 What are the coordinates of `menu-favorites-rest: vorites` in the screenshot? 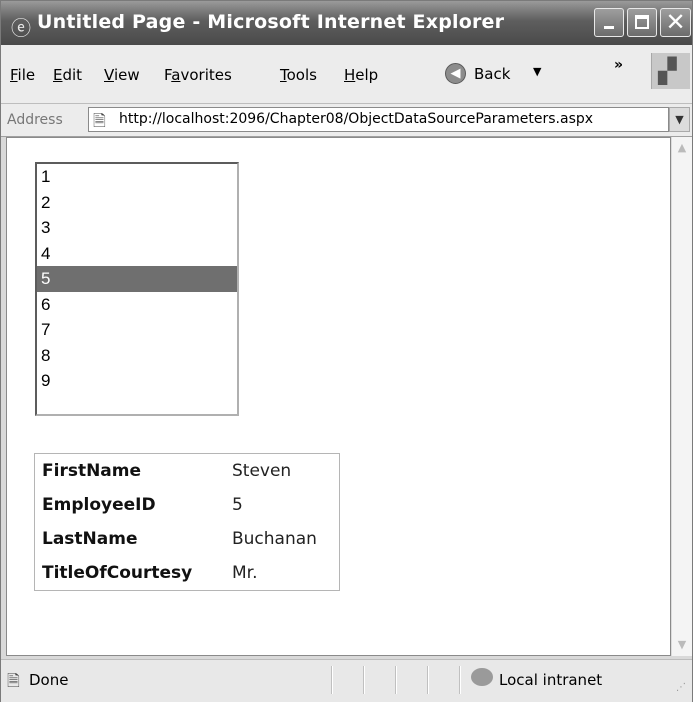 It's located at (206, 75).